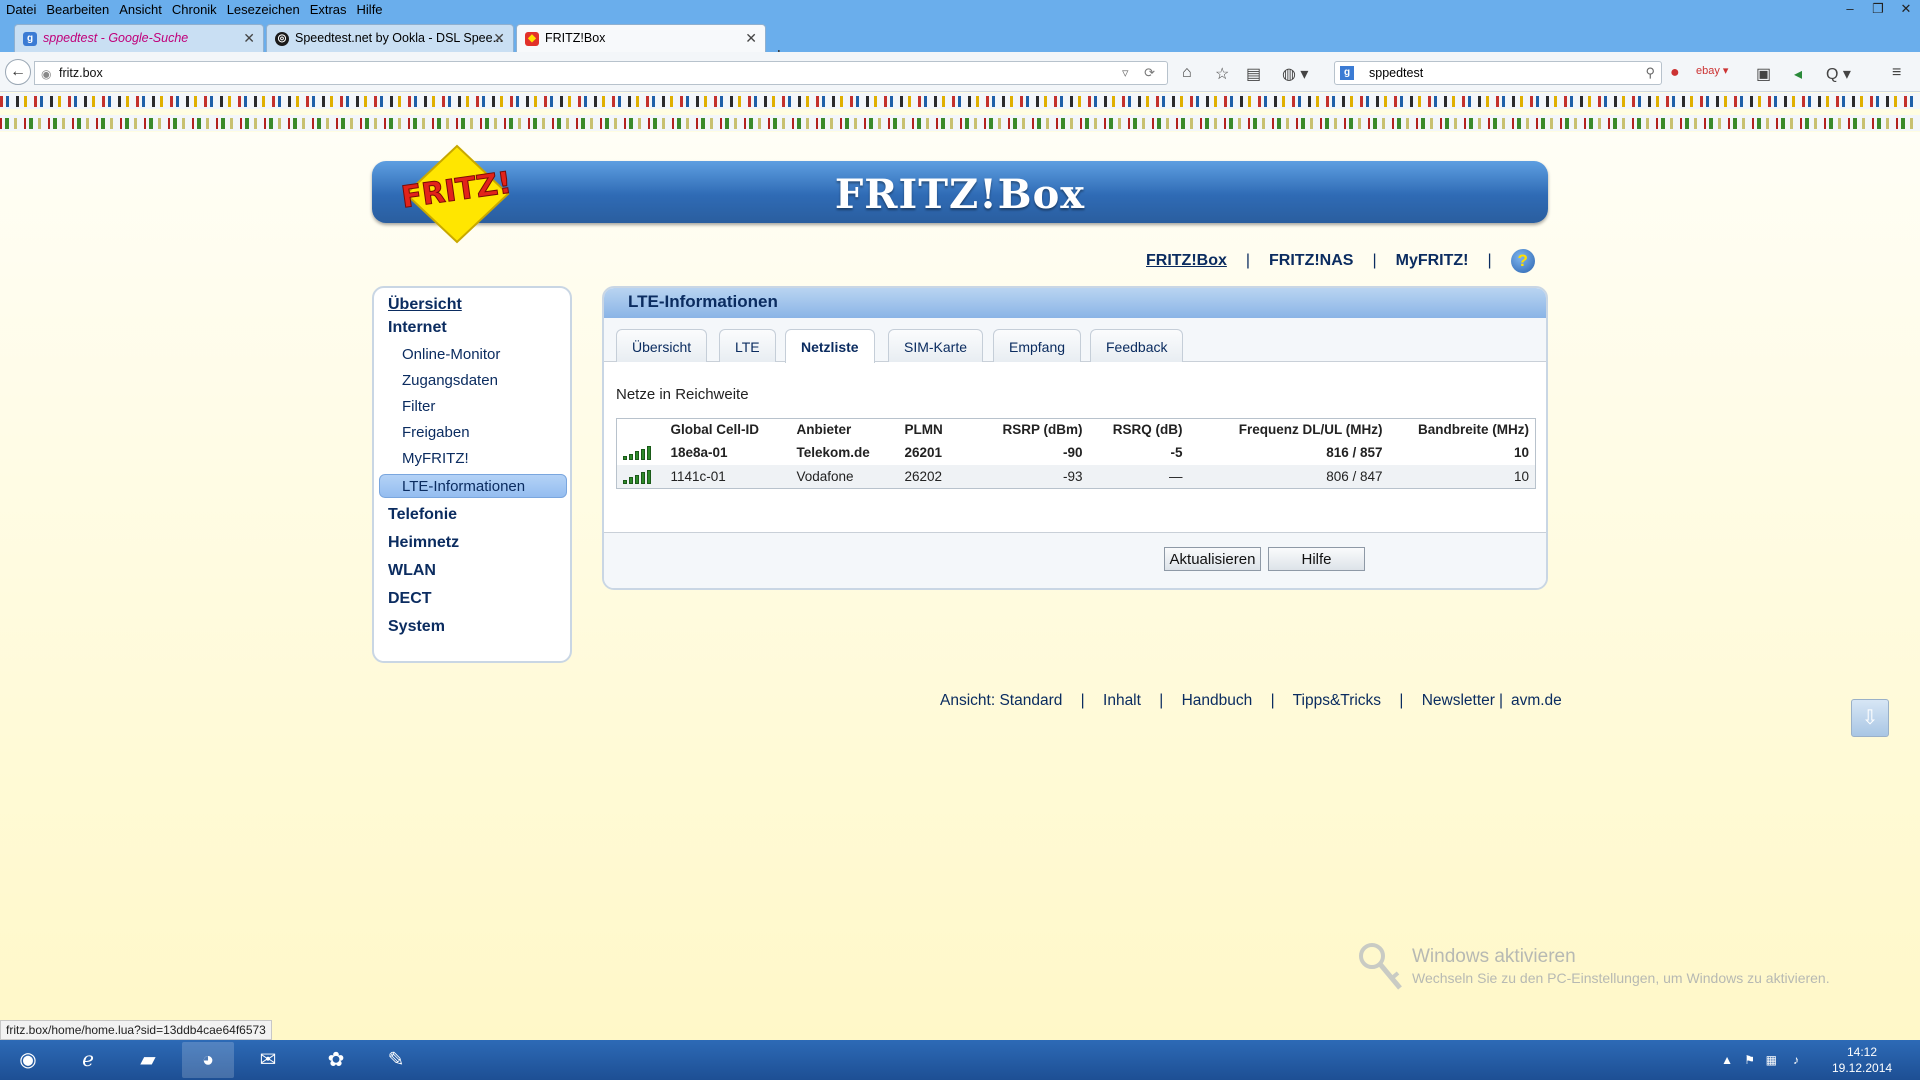 The height and width of the screenshot is (1080, 1920). What do you see at coordinates (194, 8) in the screenshot?
I see `menu-chronik: Chronik` at bounding box center [194, 8].